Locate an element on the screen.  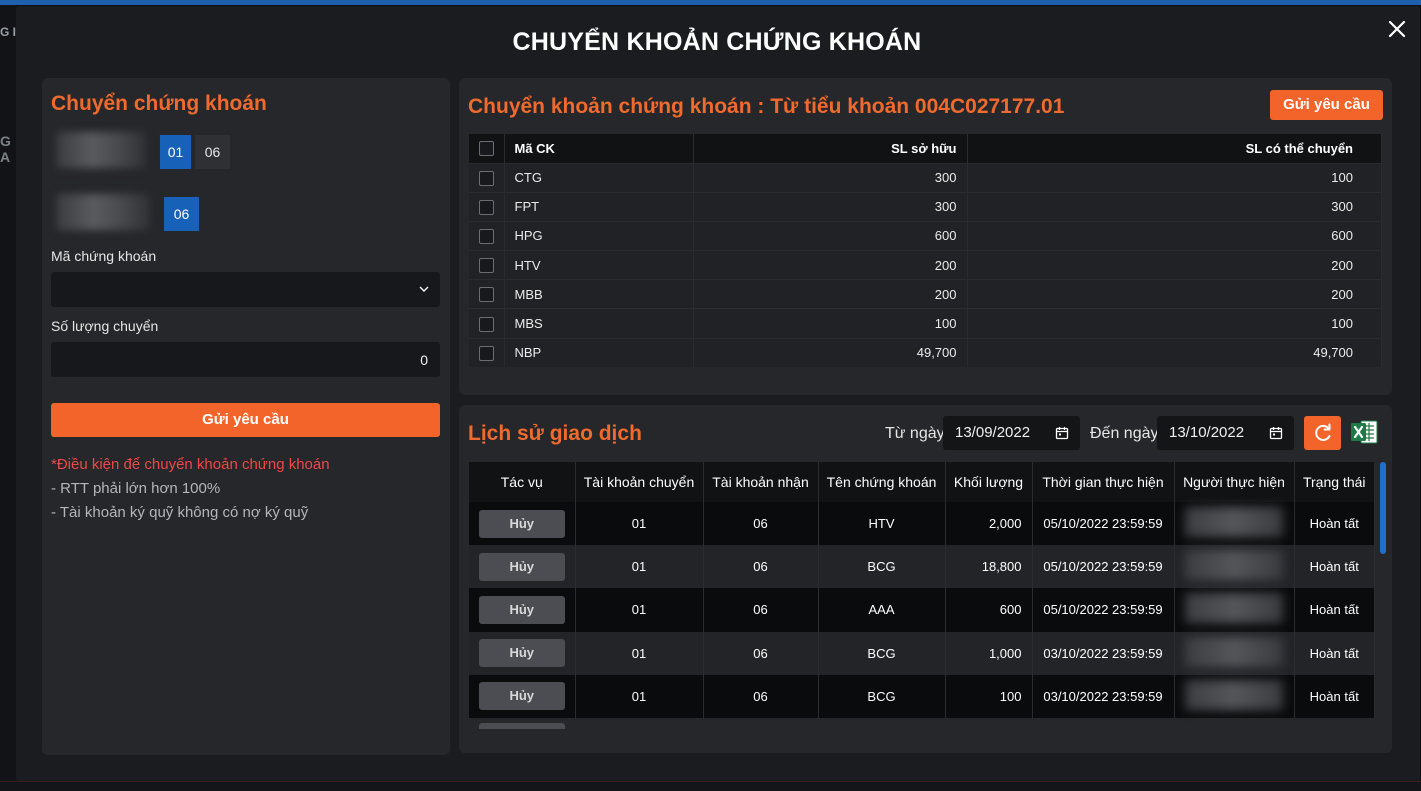
quantity-input is located at coordinates (245, 359).